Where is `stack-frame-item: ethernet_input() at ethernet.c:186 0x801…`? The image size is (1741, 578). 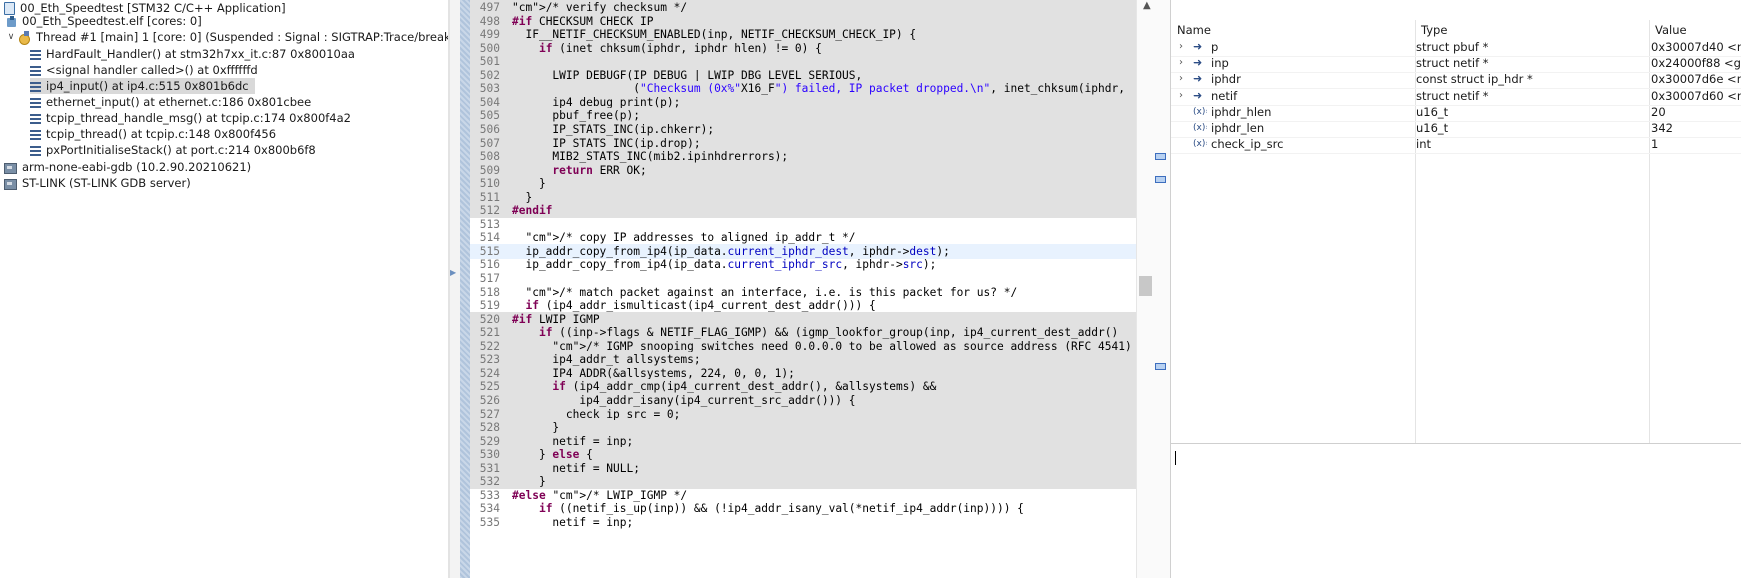 stack-frame-item: ethernet_input() at ethernet.c:186 0x801… is located at coordinates (170, 102).